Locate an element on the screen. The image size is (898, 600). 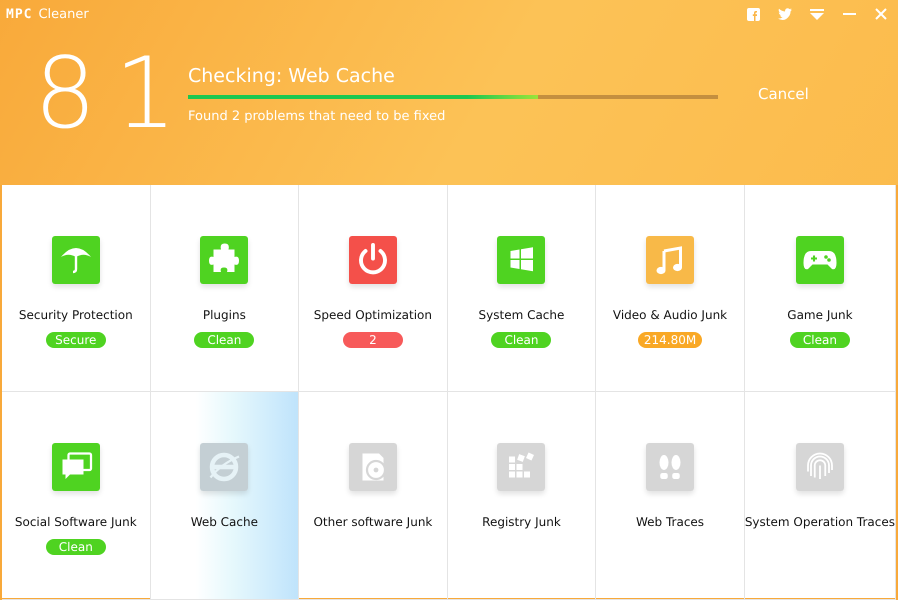
category-tile: Other software Junk is located at coordinates (373, 496).